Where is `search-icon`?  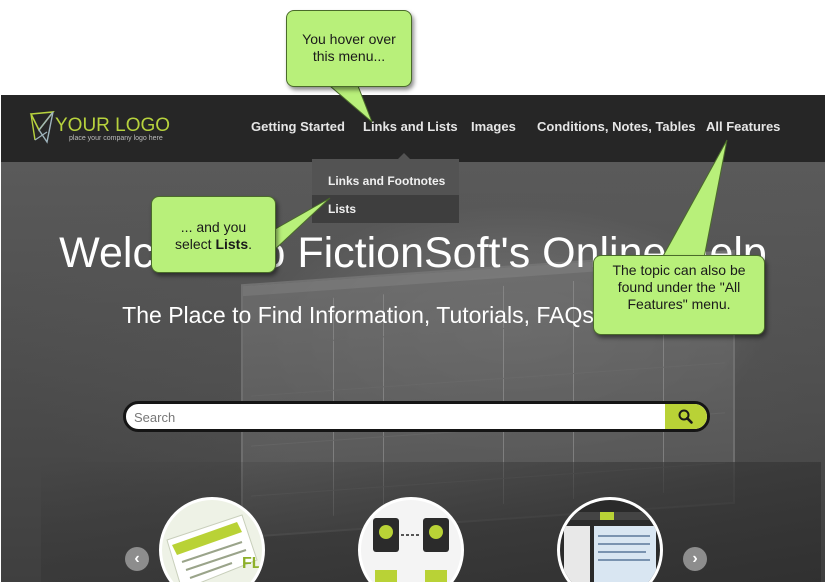 search-icon is located at coordinates (685, 416).